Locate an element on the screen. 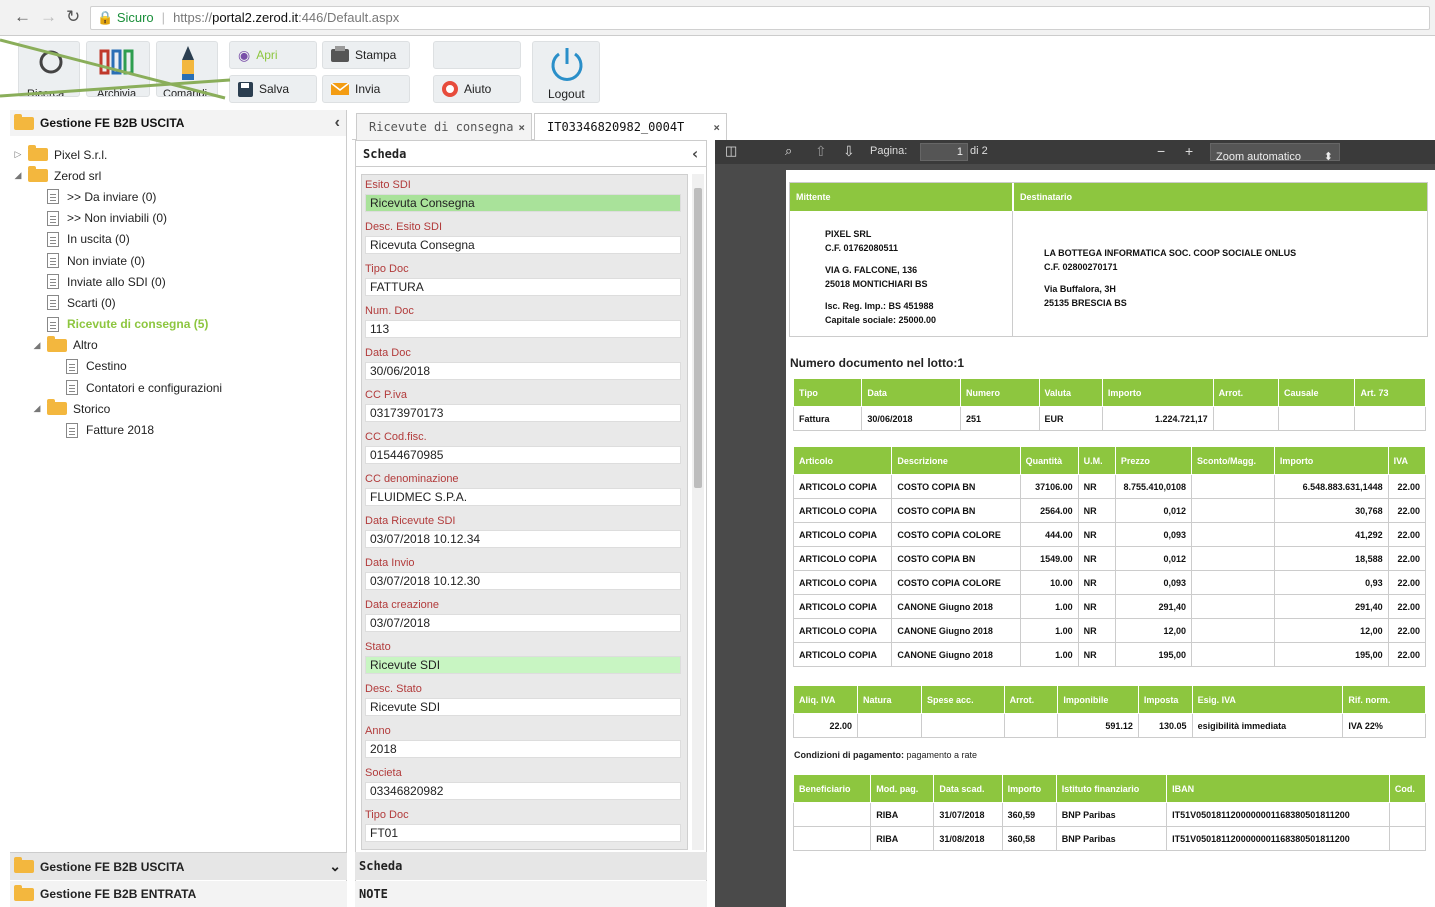  field-value: FLUIDMEC S.P.A. is located at coordinates (523, 497).